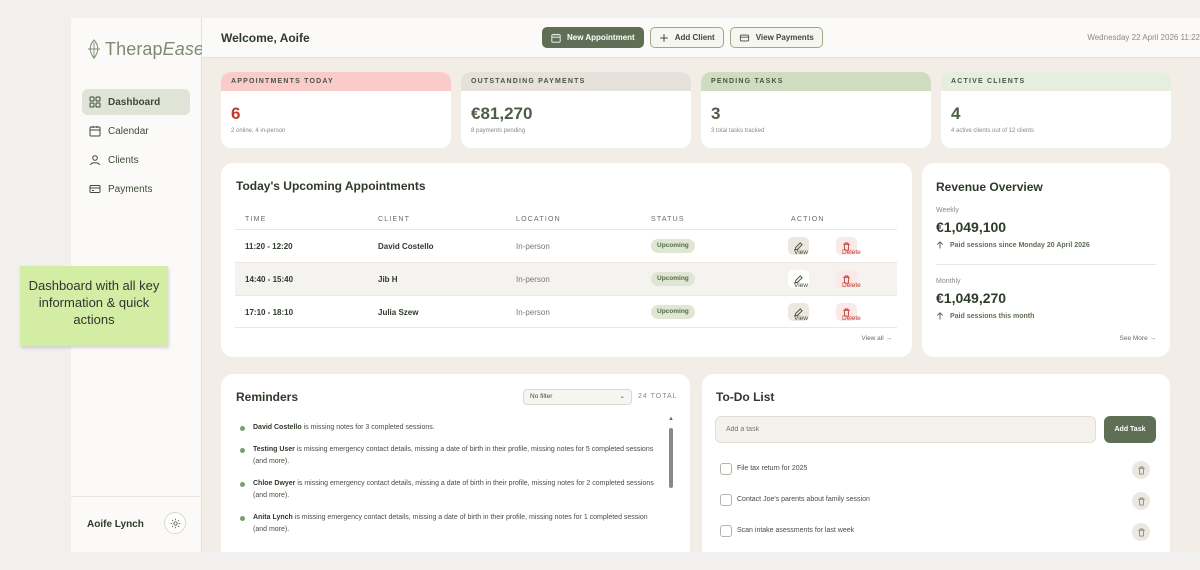 This screenshot has height=570, width=1200. Describe the element at coordinates (273, 517) in the screenshot. I see `reminder-client: Anita Lynch` at that location.